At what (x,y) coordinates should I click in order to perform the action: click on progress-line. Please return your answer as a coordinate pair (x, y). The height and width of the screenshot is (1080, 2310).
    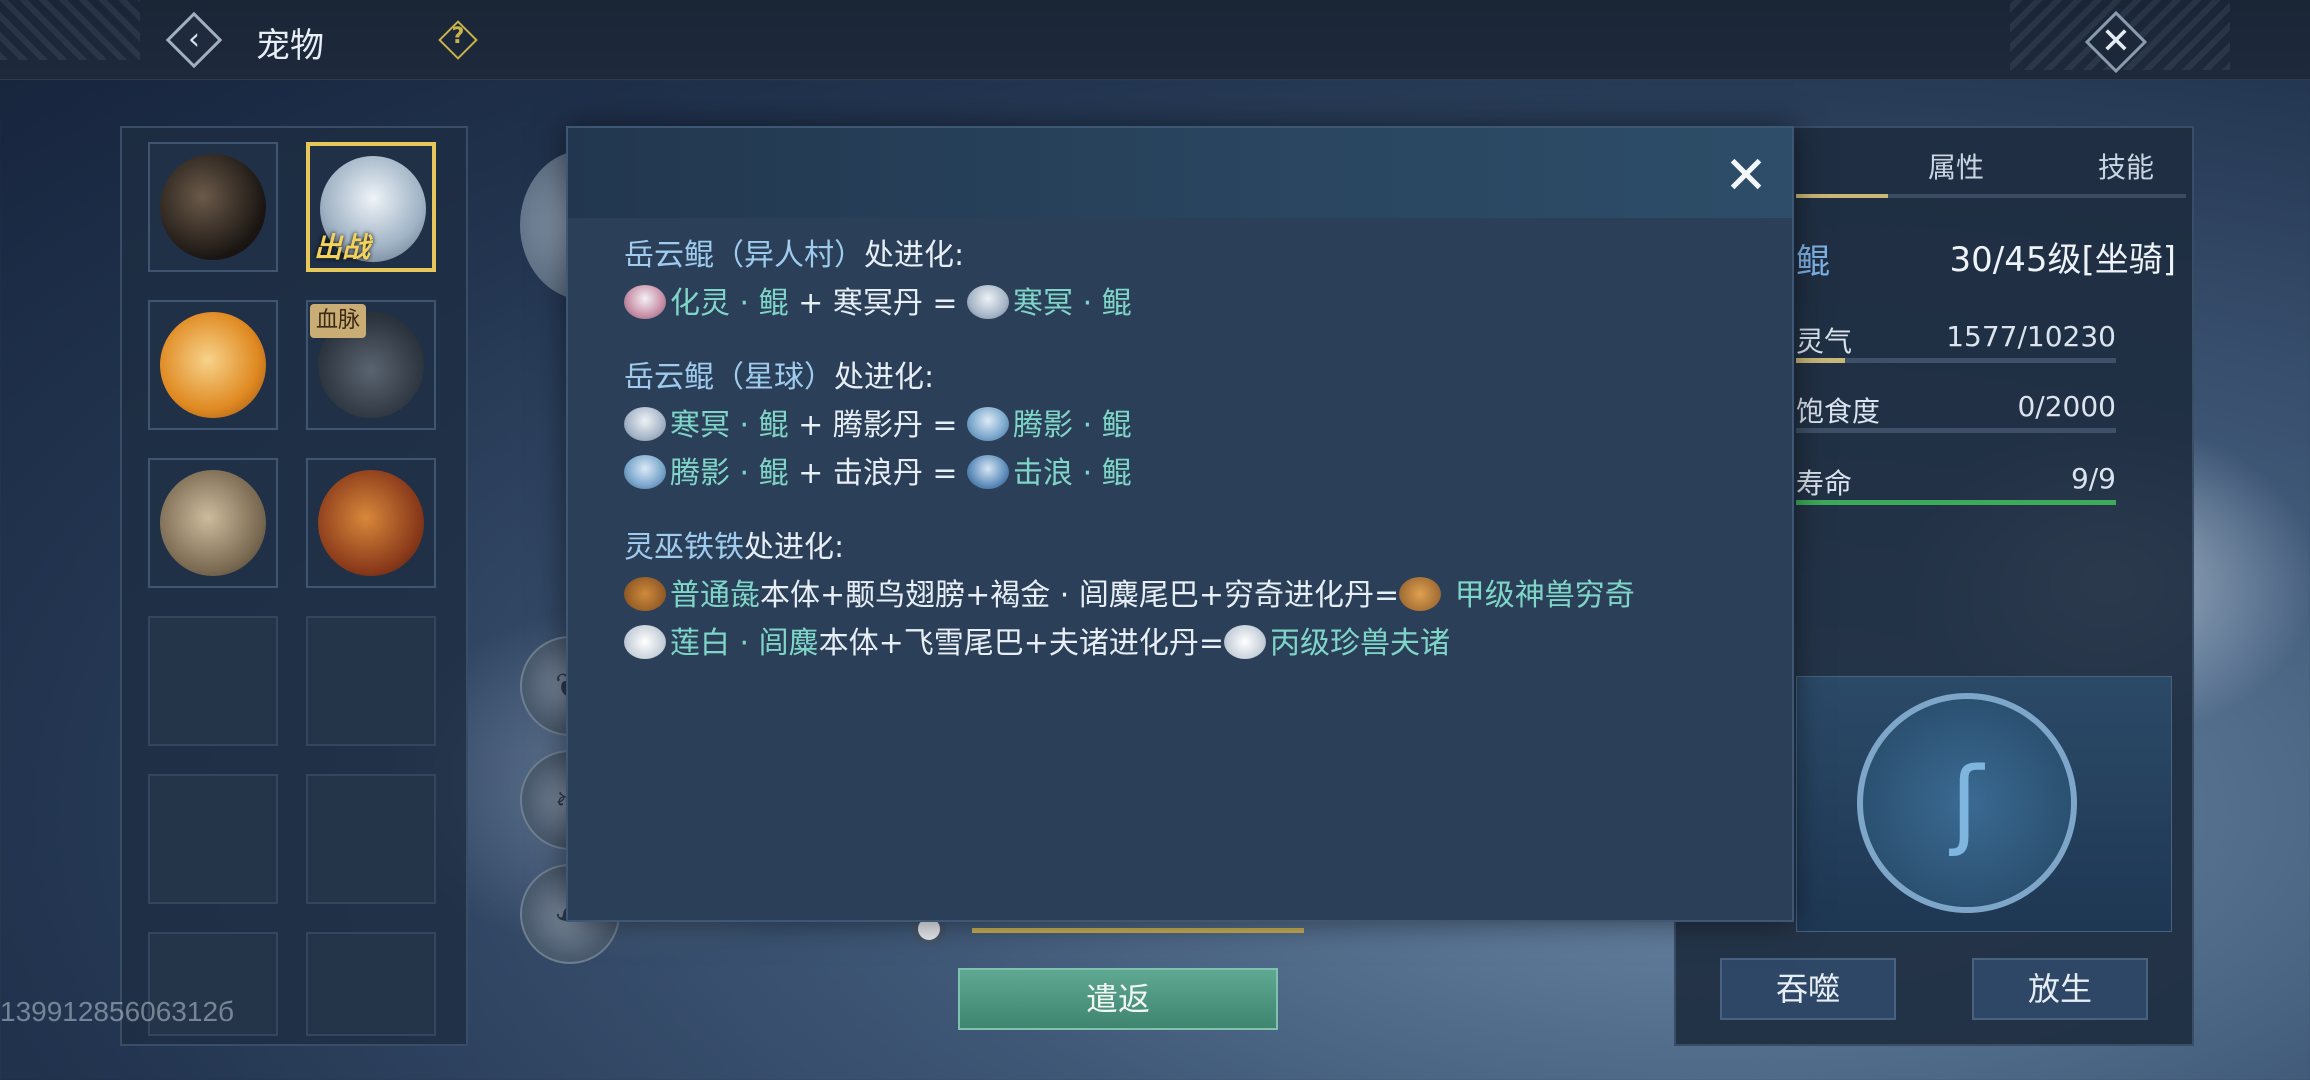
    Looking at the image, I should click on (1138, 930).